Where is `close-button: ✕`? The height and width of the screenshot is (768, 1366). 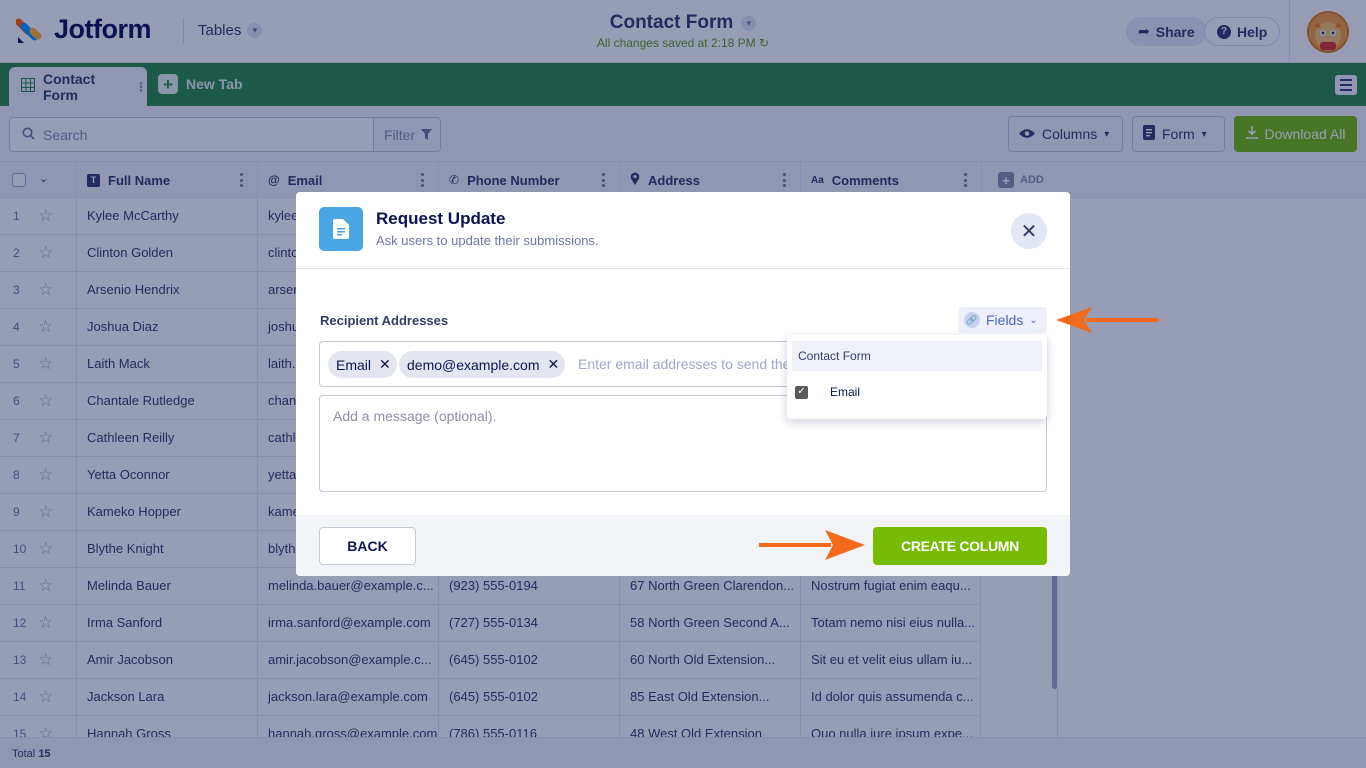 close-button: ✕ is located at coordinates (1029, 231).